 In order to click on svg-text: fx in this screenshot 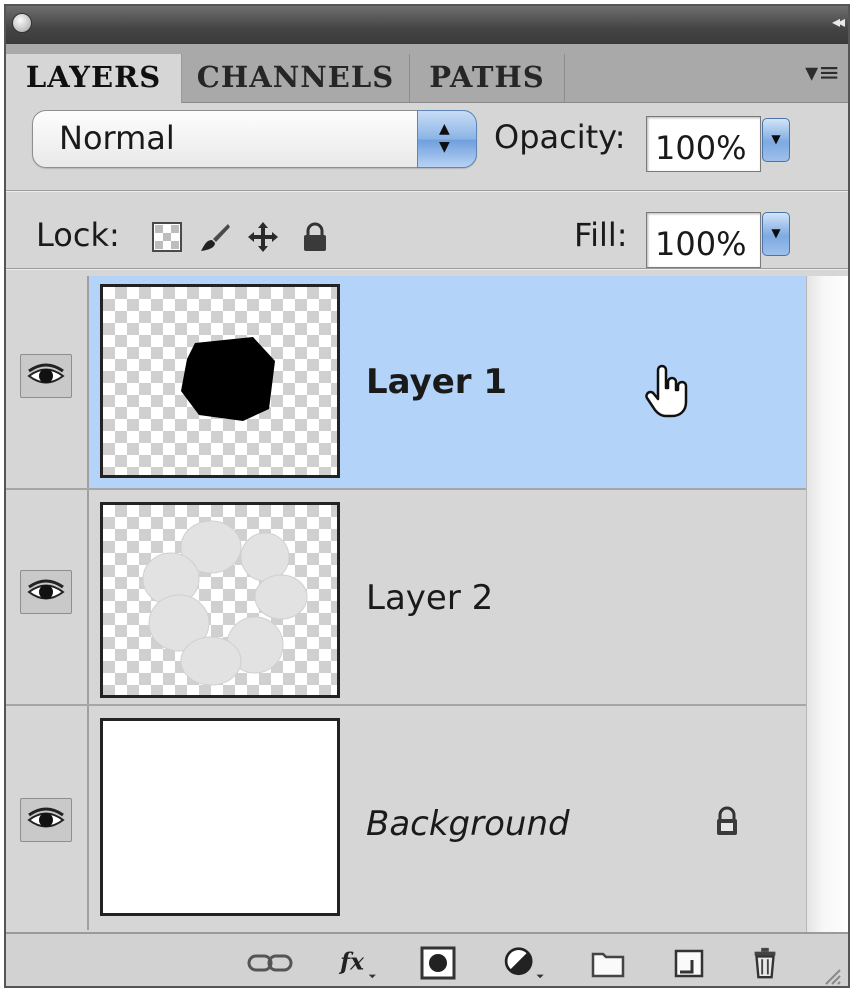, I will do `click(351, 961)`.